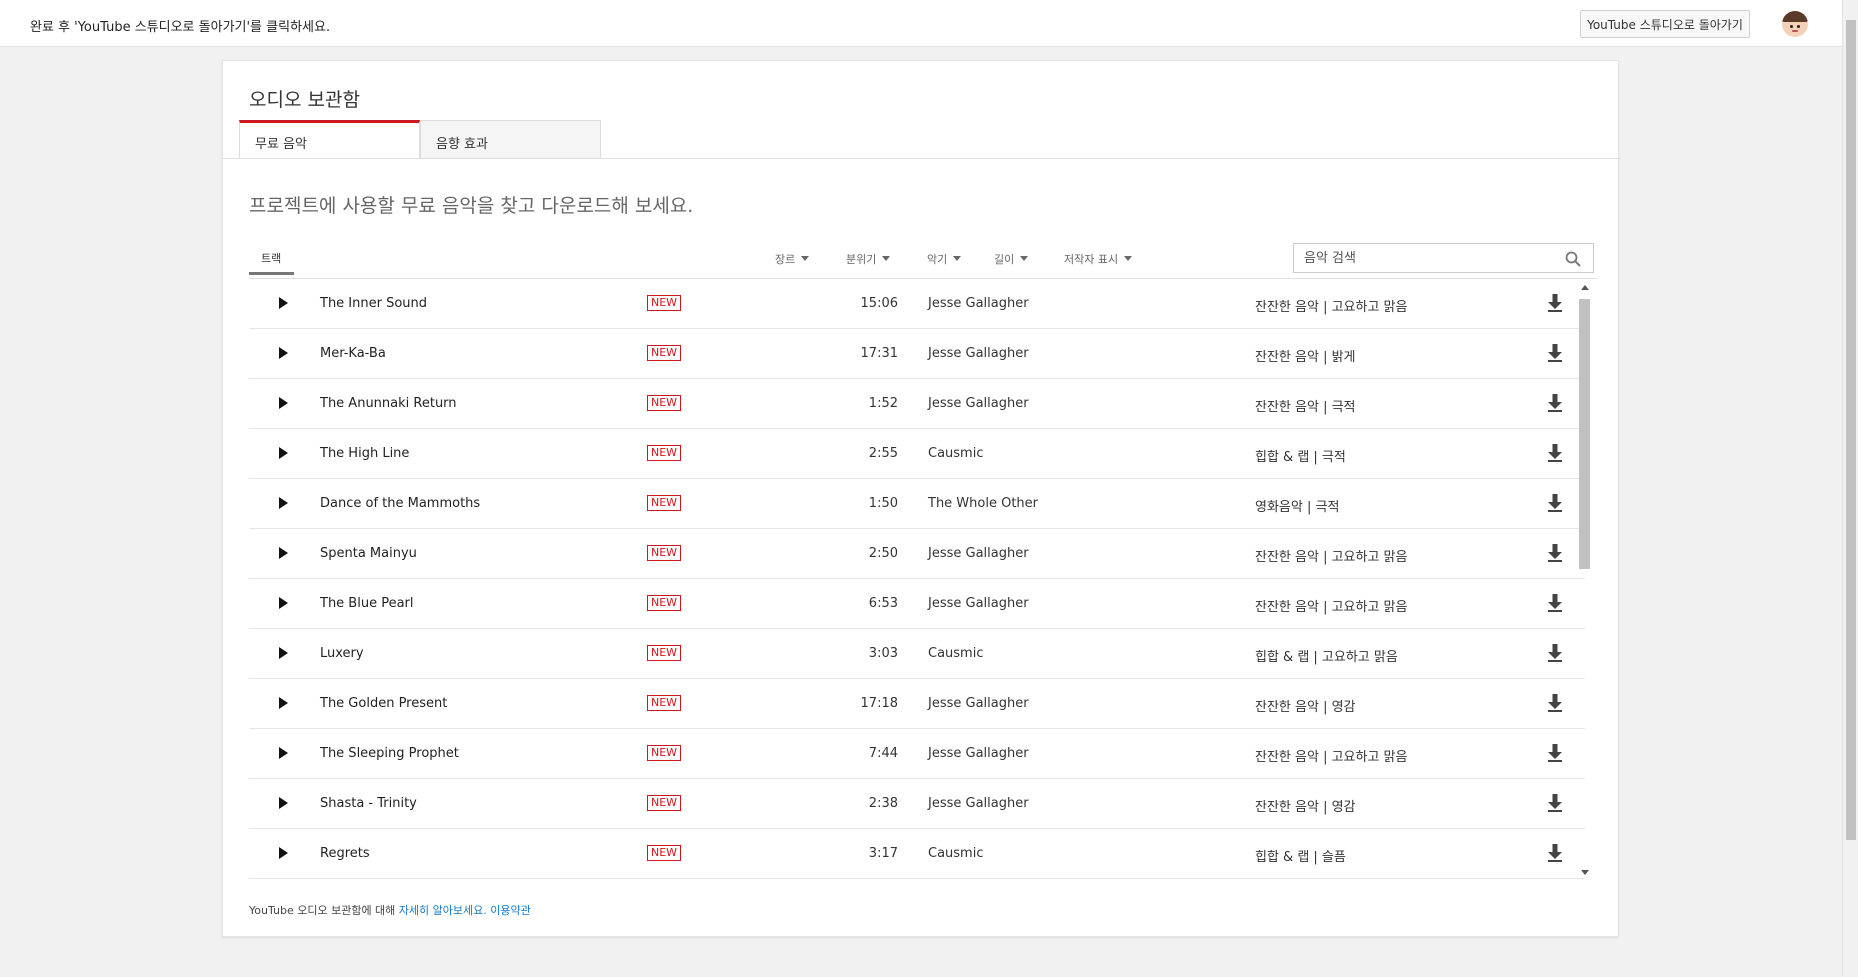 The height and width of the screenshot is (977, 1858). I want to click on page-scrollbar, so click(1850, 488).